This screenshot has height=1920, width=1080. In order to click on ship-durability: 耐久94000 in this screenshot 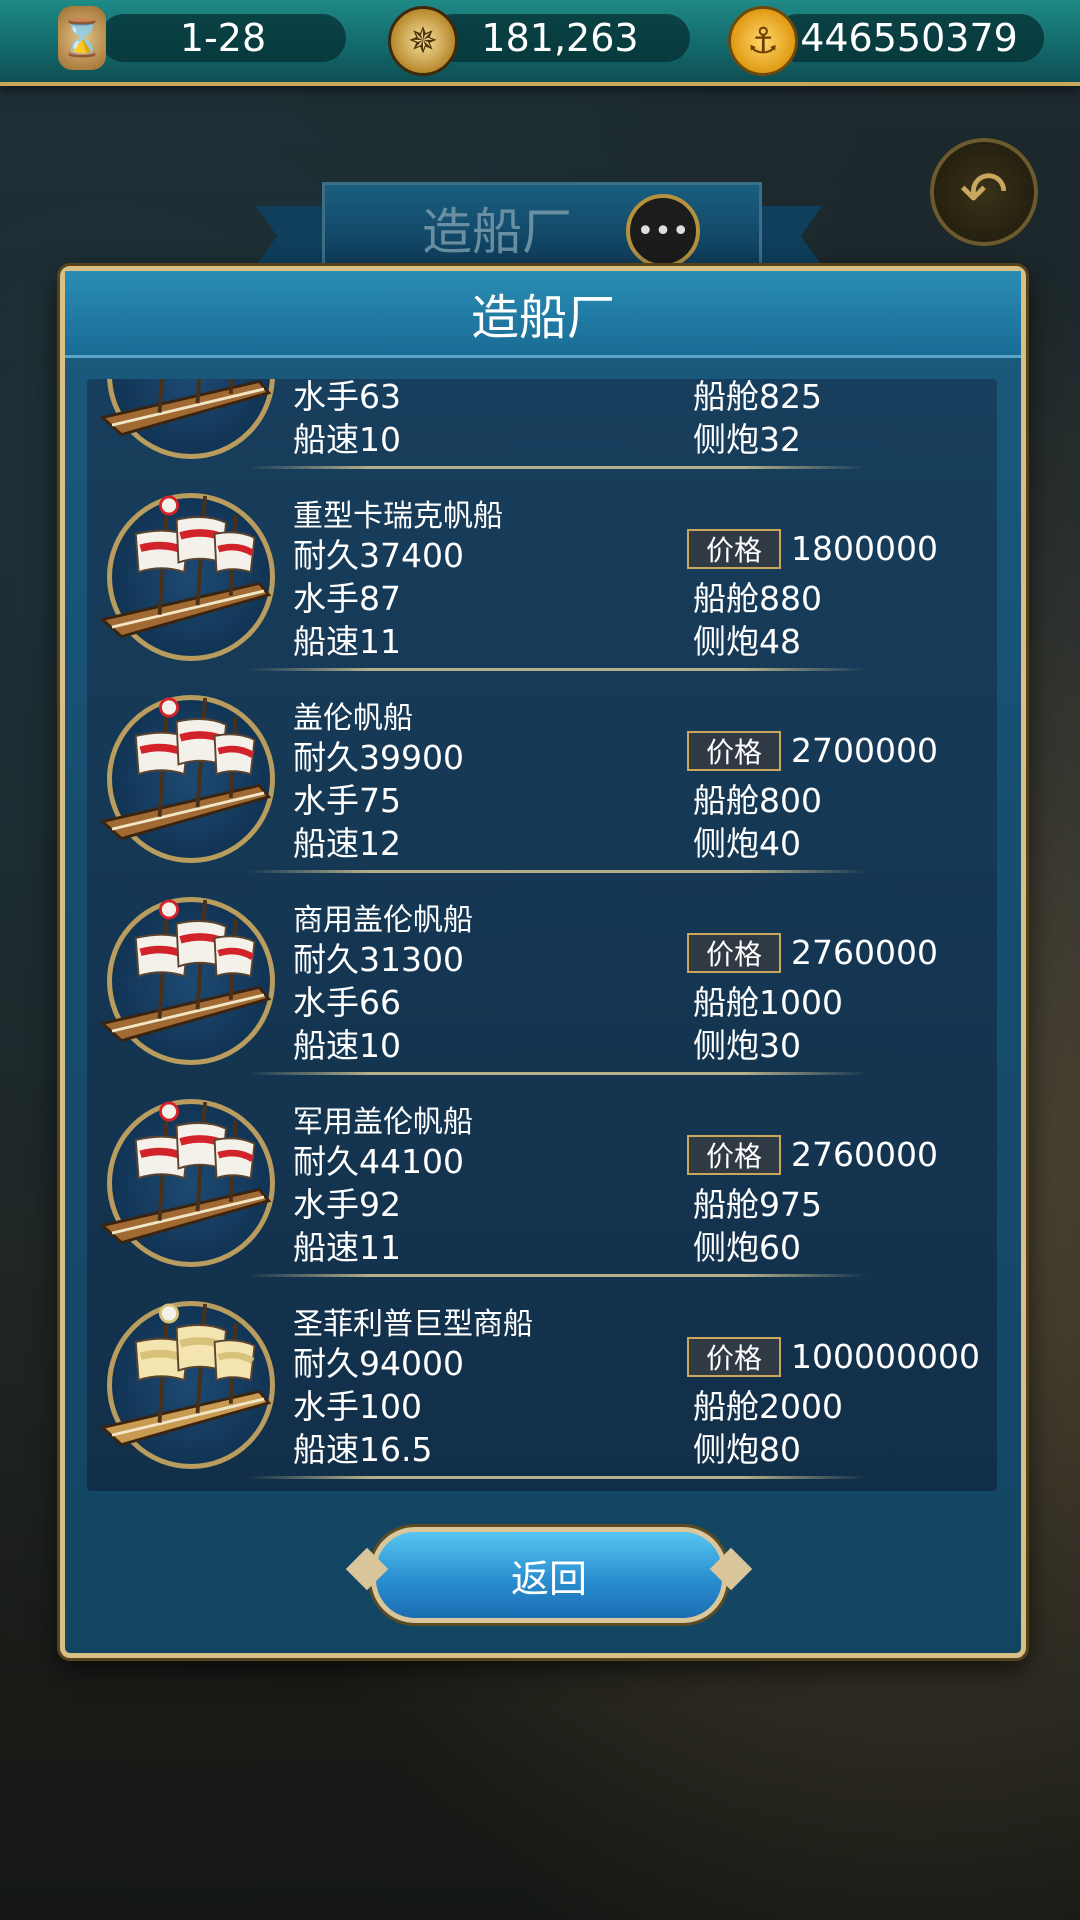, I will do `click(378, 1363)`.